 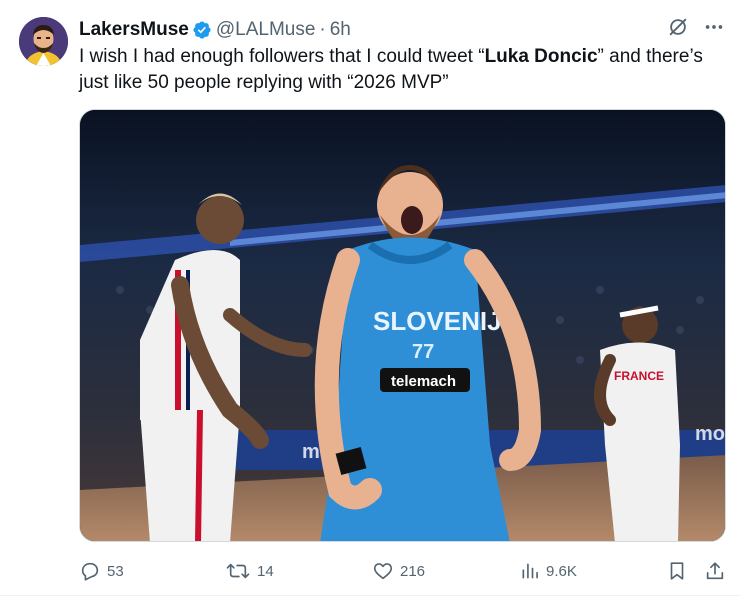 What do you see at coordinates (710, 434) in the screenshot?
I see `svg-text: mo` at bounding box center [710, 434].